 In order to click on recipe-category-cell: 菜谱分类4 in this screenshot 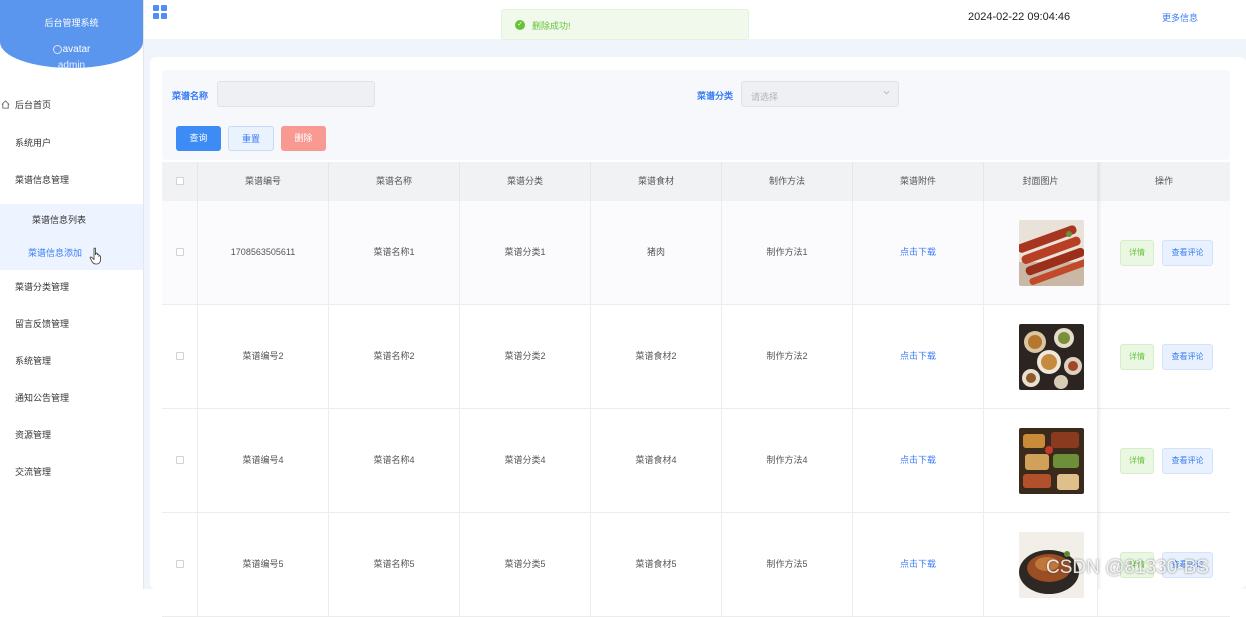, I will do `click(525, 460)`.